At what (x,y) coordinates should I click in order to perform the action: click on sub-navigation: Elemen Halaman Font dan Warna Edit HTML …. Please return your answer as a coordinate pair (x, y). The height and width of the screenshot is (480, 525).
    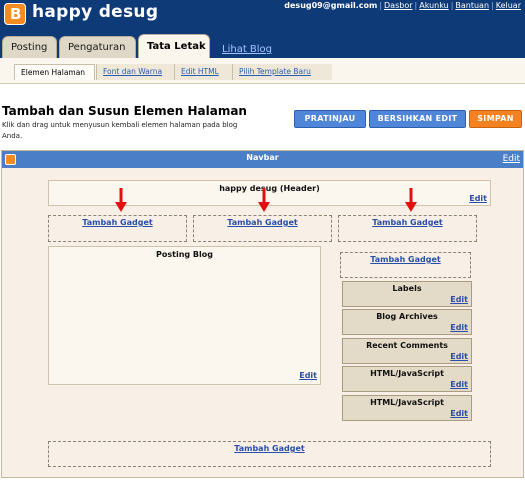
    Looking at the image, I should click on (262, 71).